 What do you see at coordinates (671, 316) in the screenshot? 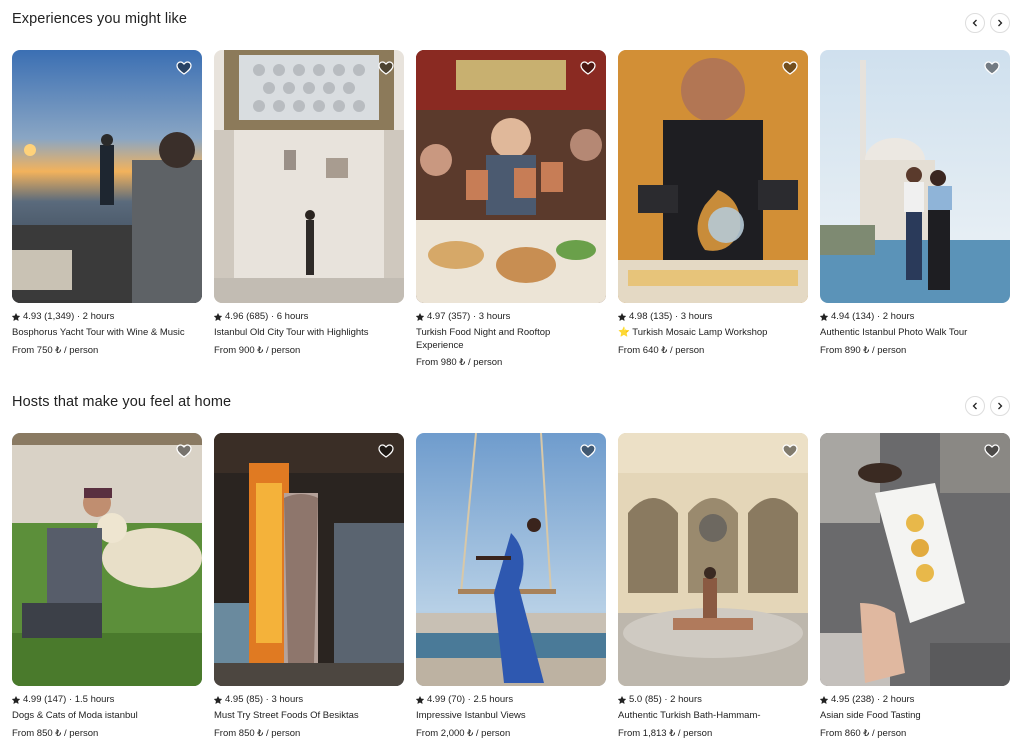
I see `rating-text: 4.98 (135) · 3 hours` at bounding box center [671, 316].